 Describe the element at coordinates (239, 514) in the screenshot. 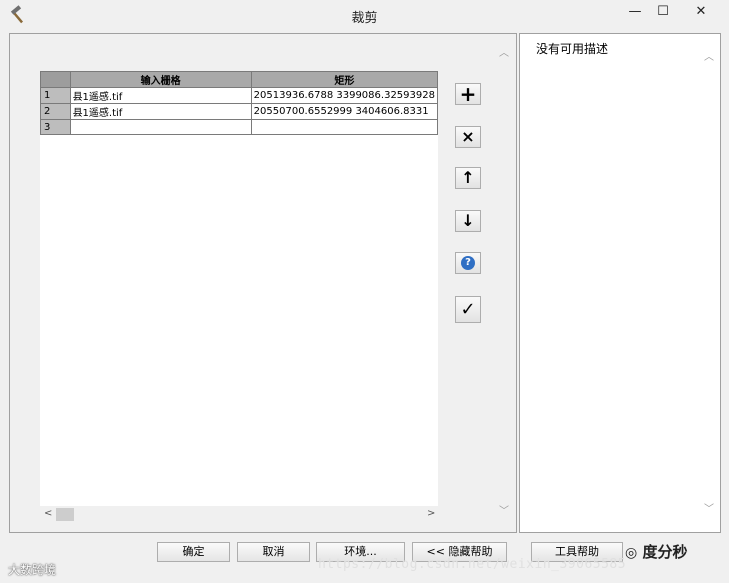

I see `grid-horizontal-scrollbar: < >` at that location.